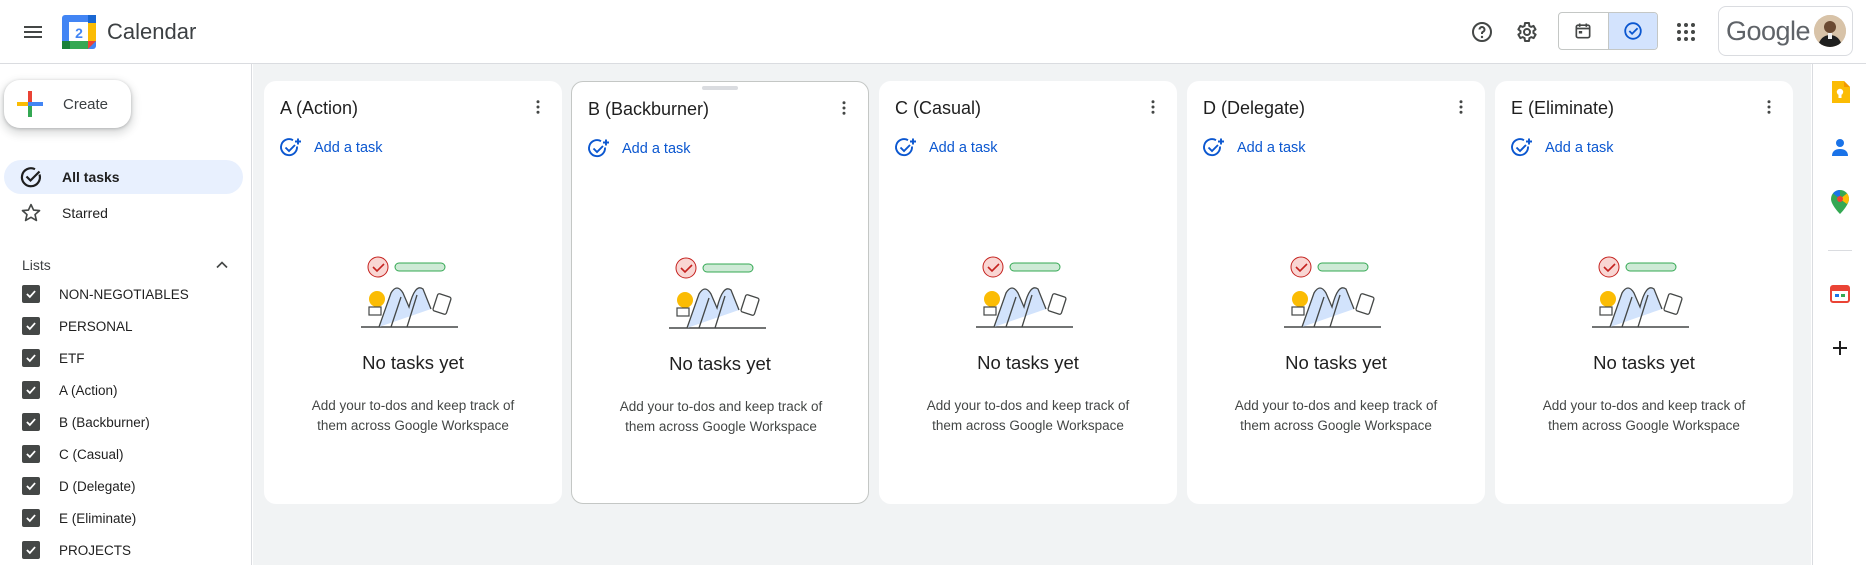 The image size is (1866, 565). What do you see at coordinates (96, 326) in the screenshot?
I see `list-item-label: PERSONAL` at bounding box center [96, 326].